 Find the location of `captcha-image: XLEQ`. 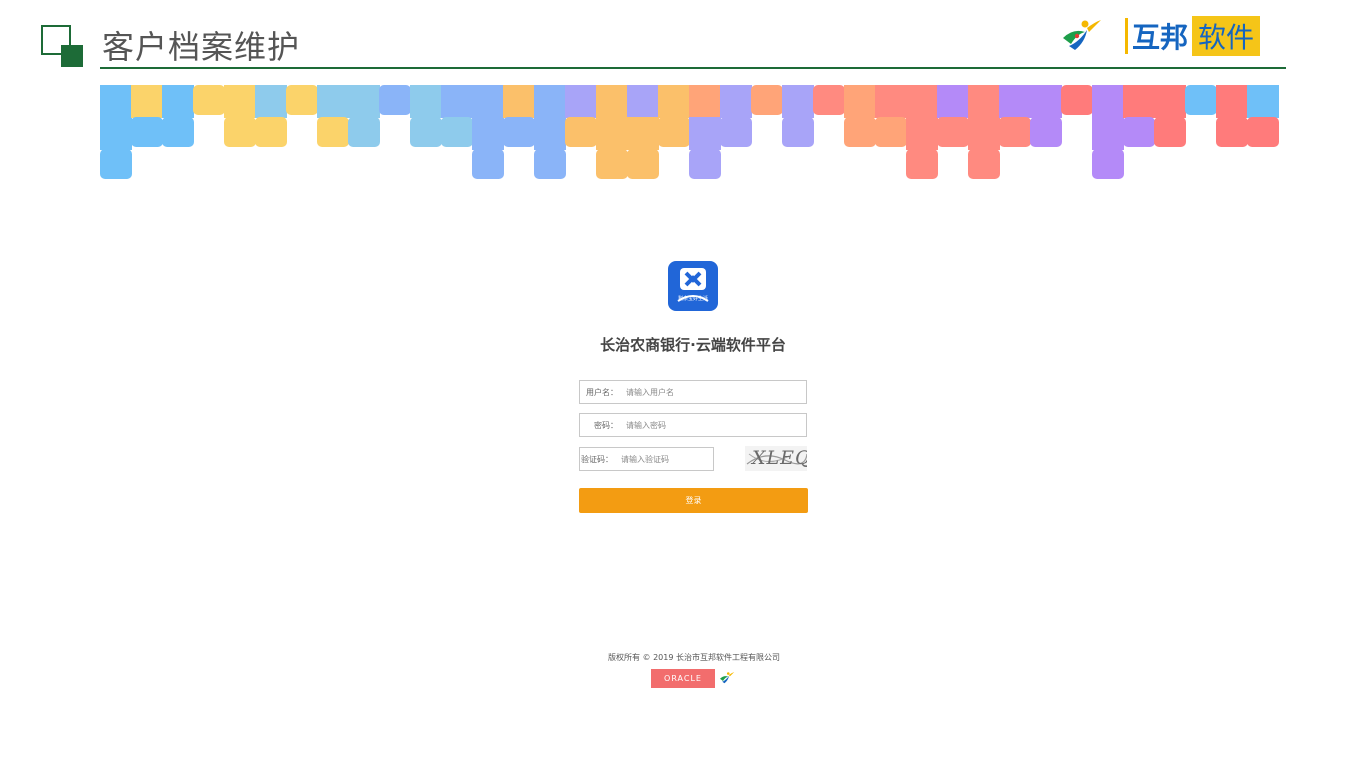

captcha-image: XLEQ is located at coordinates (776, 458).